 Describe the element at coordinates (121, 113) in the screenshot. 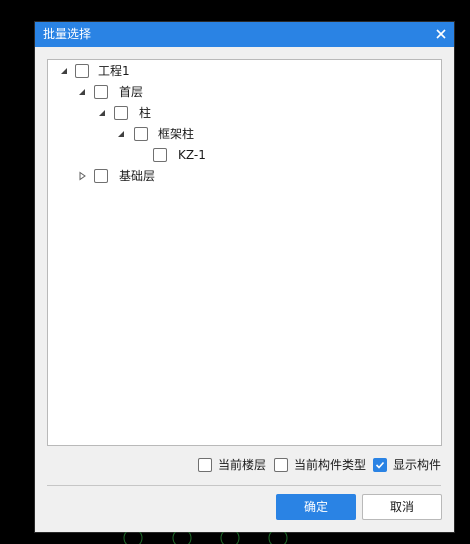

I see `tree-checkbox-column` at that location.